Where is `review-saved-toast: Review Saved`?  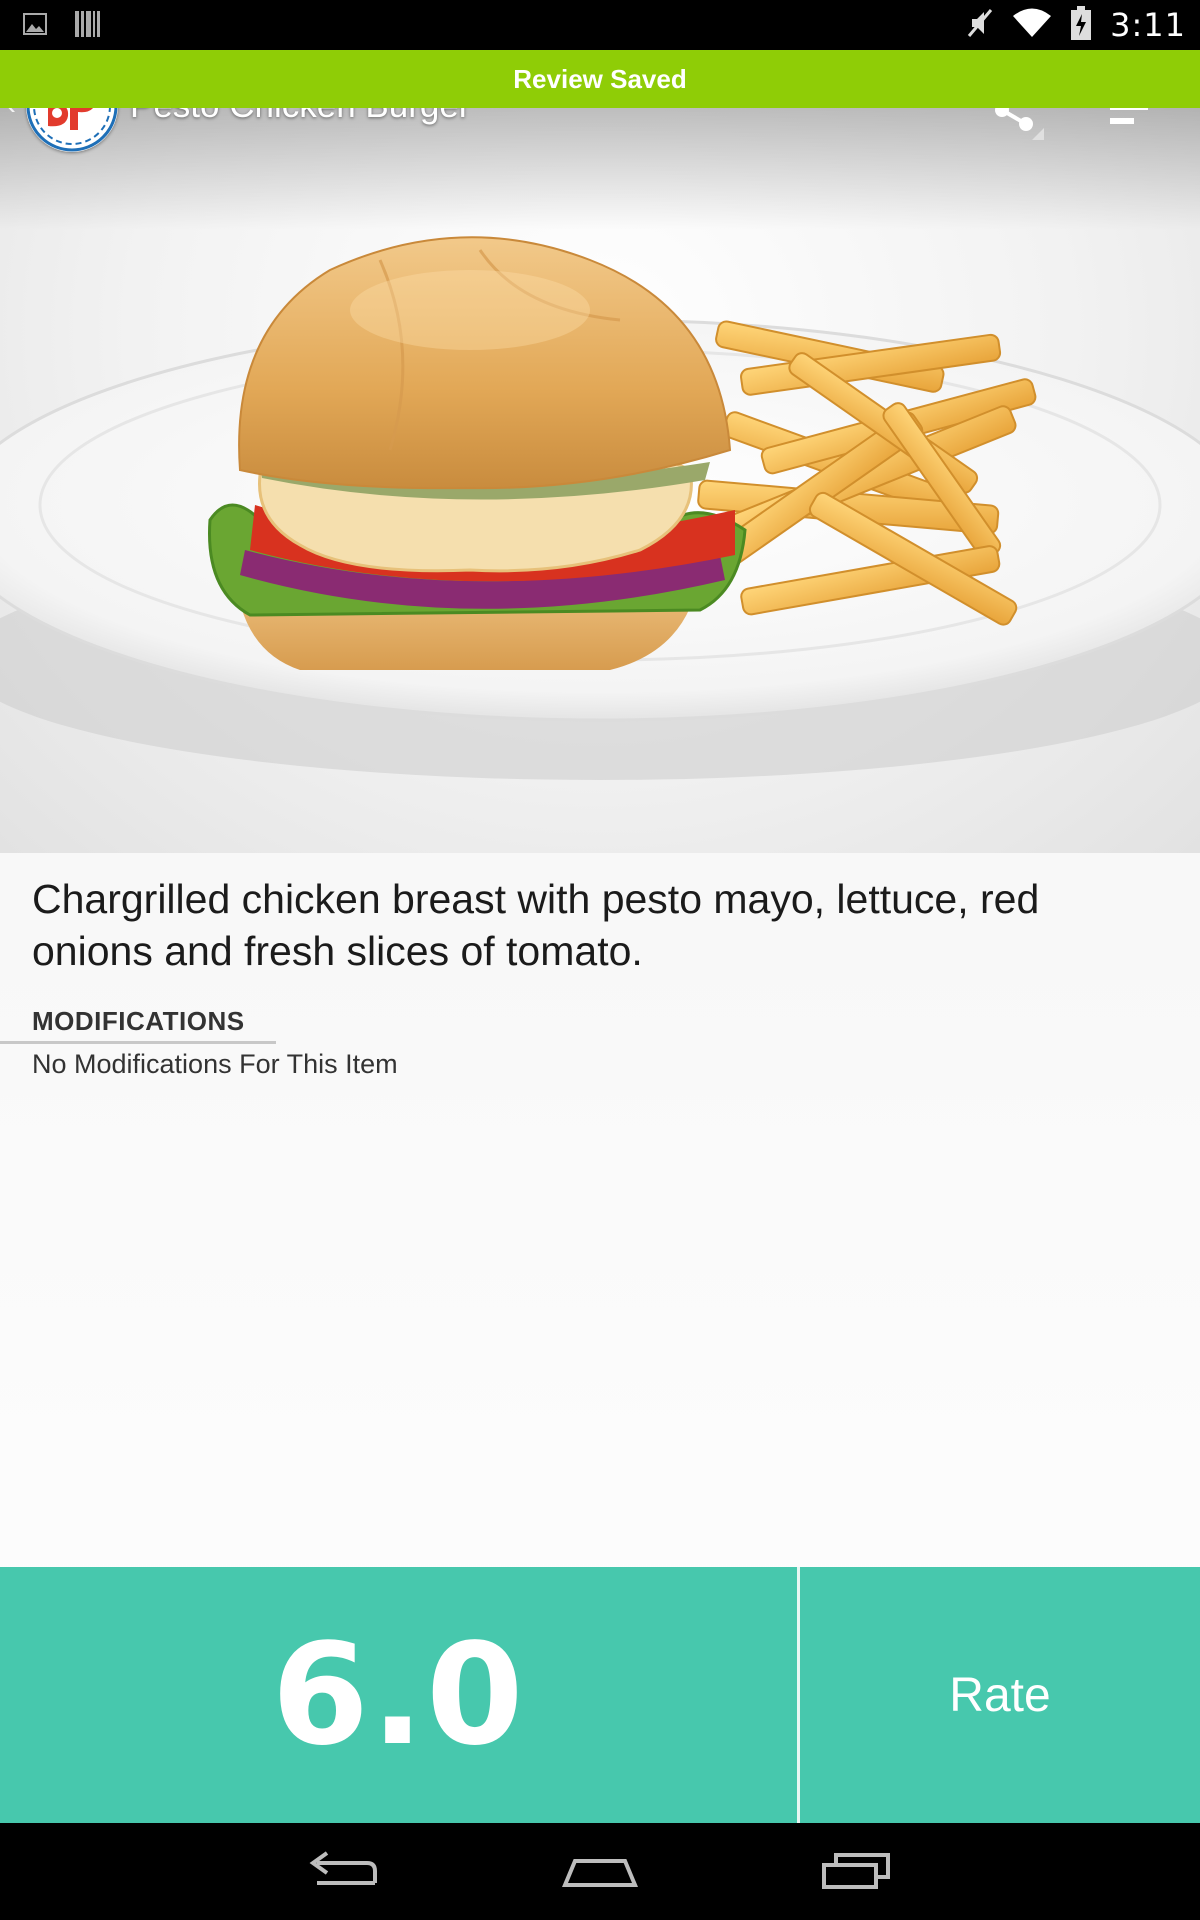
review-saved-toast: Review Saved is located at coordinates (600, 79).